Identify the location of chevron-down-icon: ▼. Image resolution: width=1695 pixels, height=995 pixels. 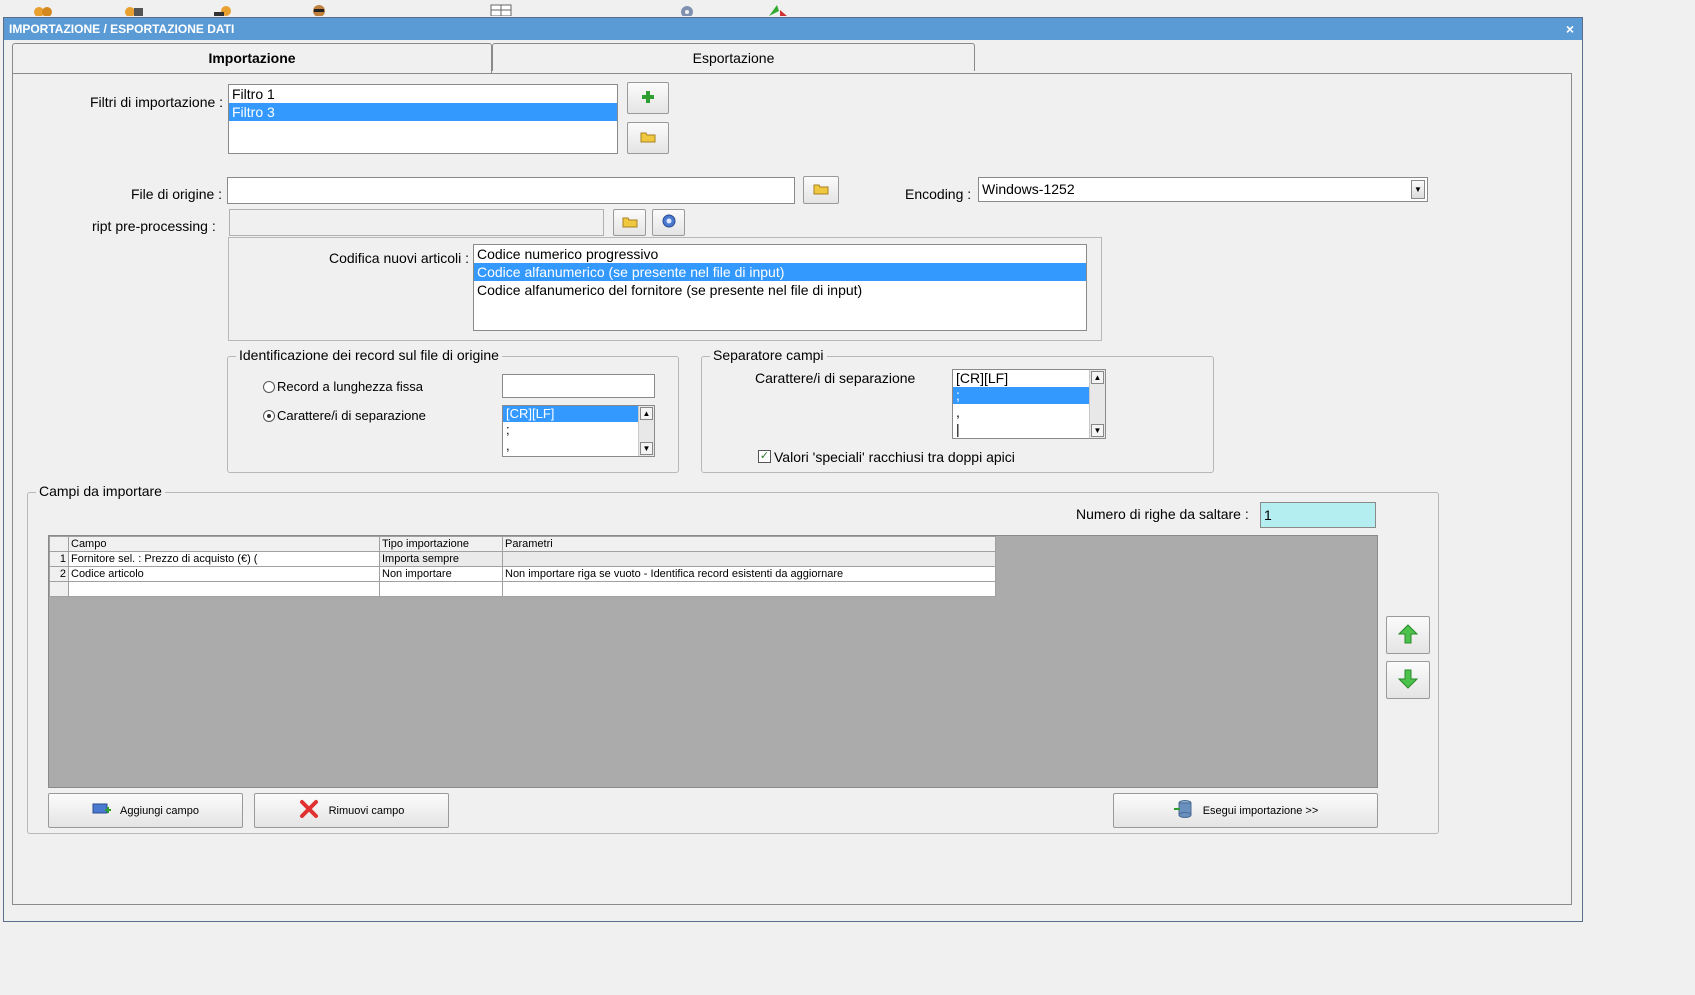
(1418, 189).